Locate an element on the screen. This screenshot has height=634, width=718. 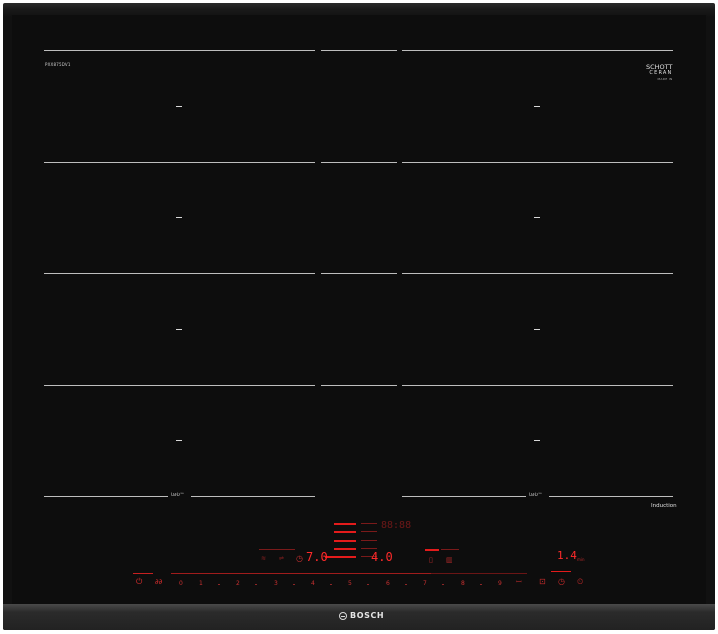
flex-zone-label-left: Ʋ∂Ʋ™ is located at coordinates (178, 495).